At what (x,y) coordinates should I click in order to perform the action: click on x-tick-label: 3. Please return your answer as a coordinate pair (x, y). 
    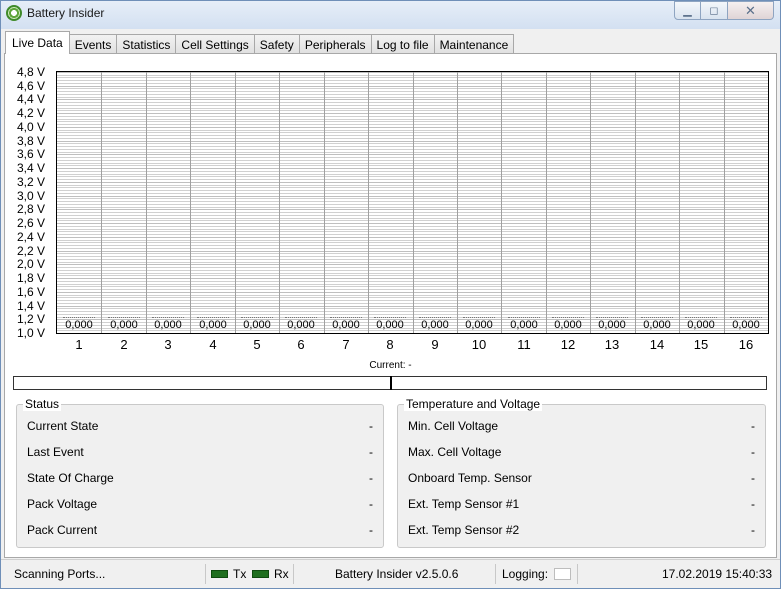
    Looking at the image, I should click on (168, 344).